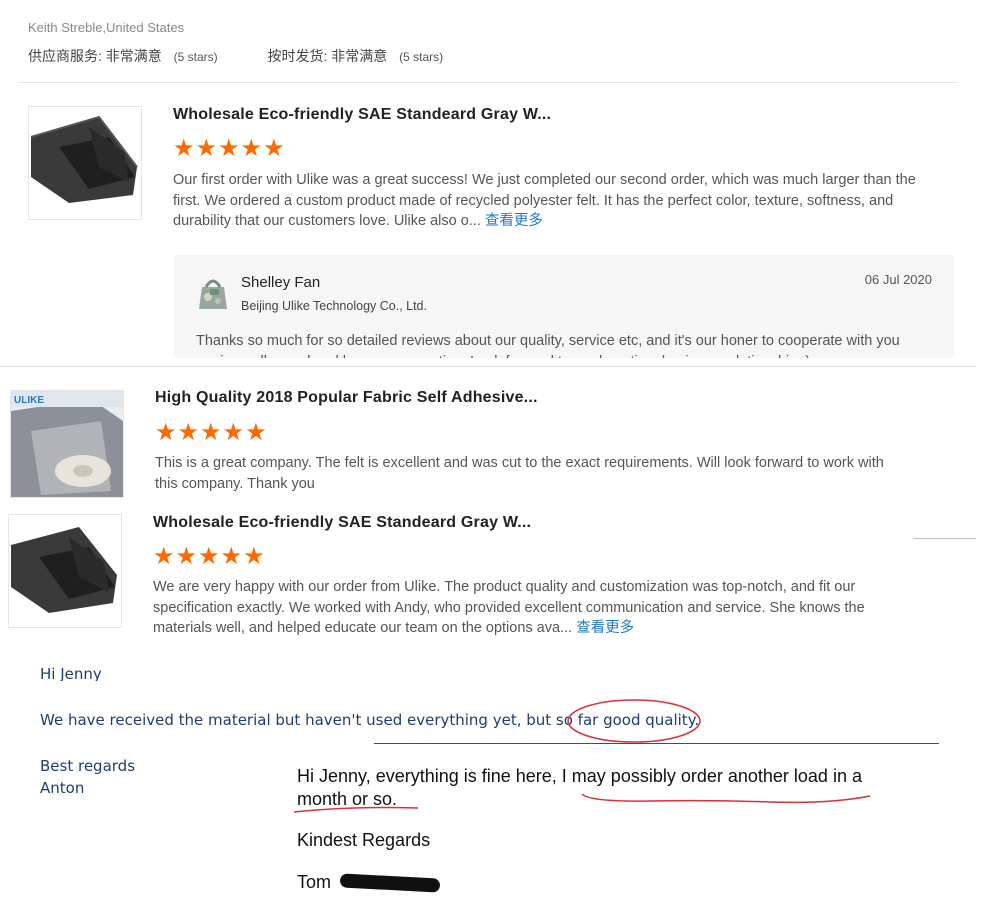 Image resolution: width=1000 pixels, height=898 pixels. Describe the element at coordinates (29, 400) in the screenshot. I see `brand-logo: ULIKE` at that location.